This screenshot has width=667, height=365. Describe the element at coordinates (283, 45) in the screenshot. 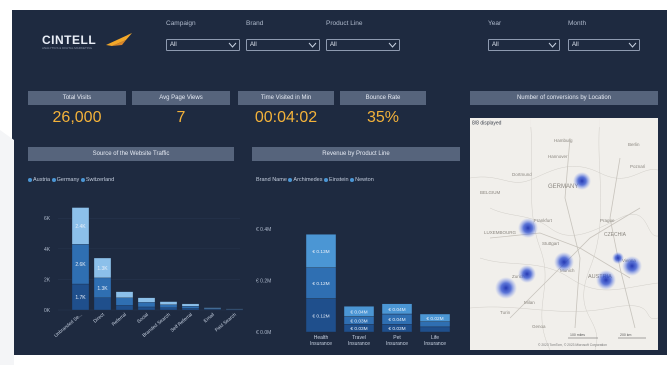

I see `brand-dropdown: All` at that location.